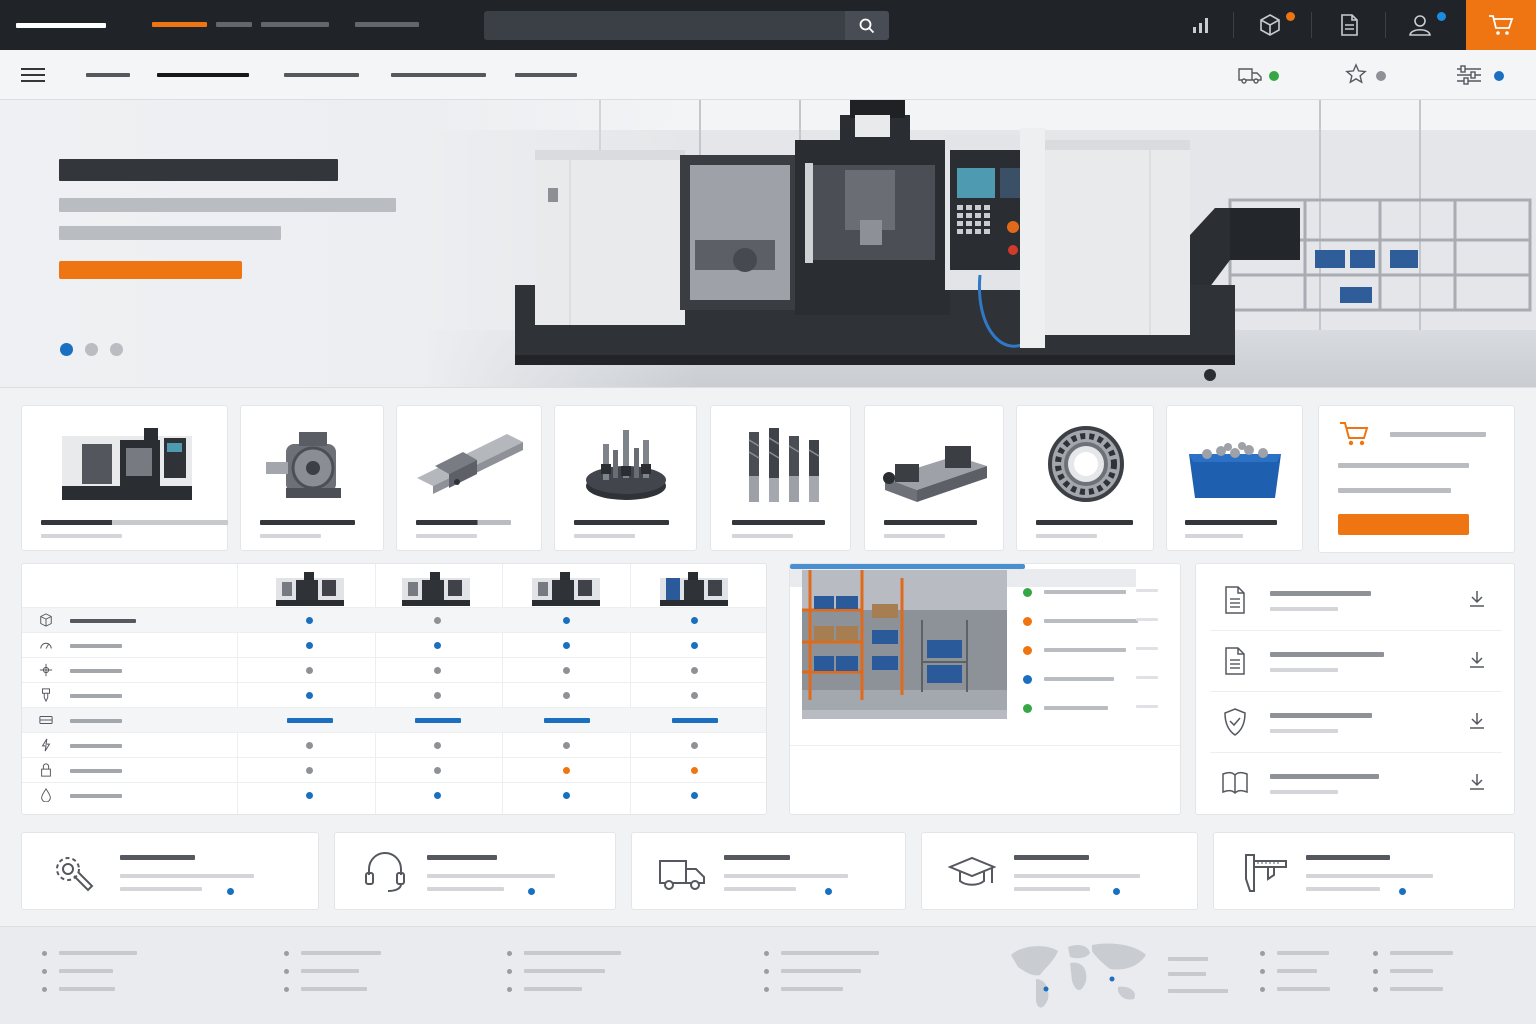 This screenshot has height=1024, width=1536. Describe the element at coordinates (1420, 25) in the screenshot. I see `user-icon` at that location.